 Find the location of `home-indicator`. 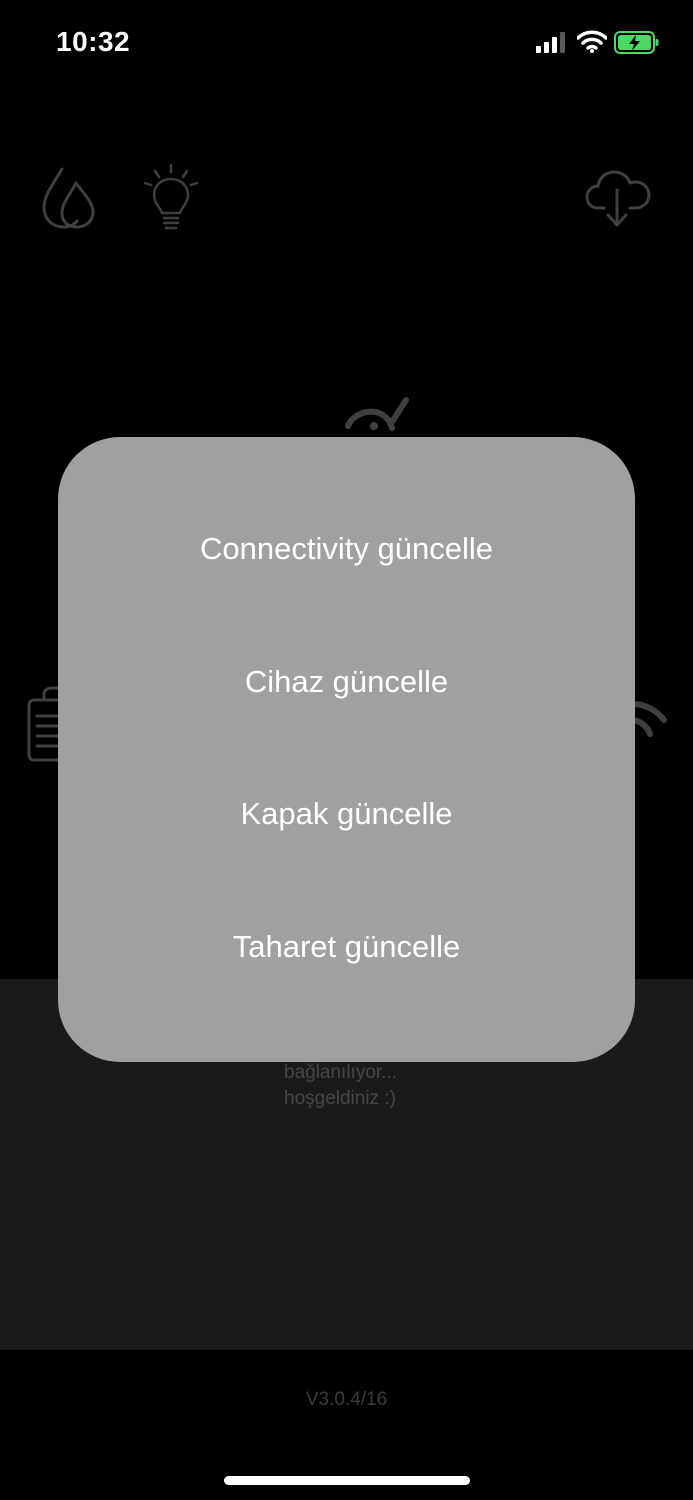

home-indicator is located at coordinates (347, 1480).